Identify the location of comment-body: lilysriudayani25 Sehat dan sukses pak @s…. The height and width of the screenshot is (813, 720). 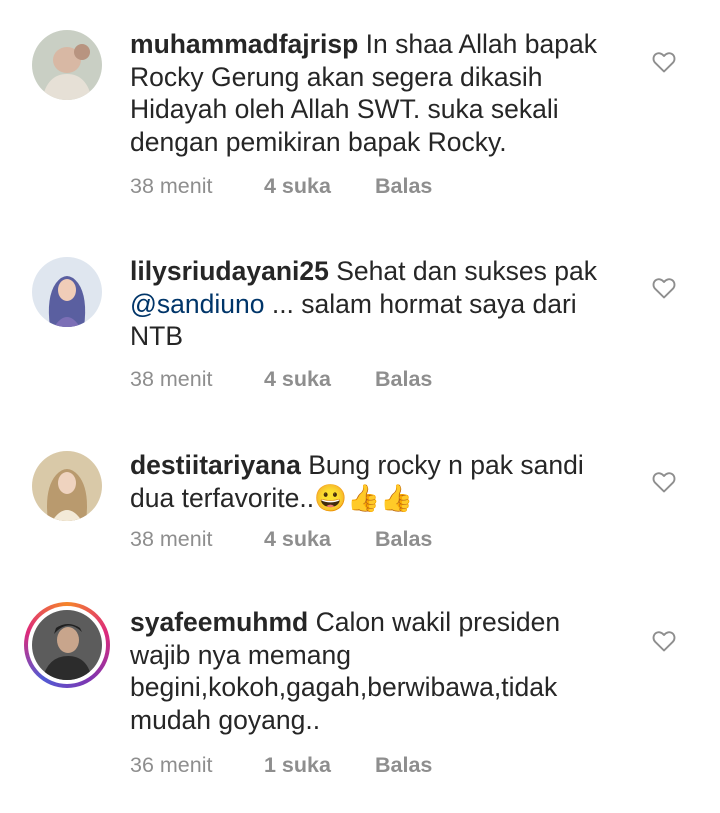
(375, 304).